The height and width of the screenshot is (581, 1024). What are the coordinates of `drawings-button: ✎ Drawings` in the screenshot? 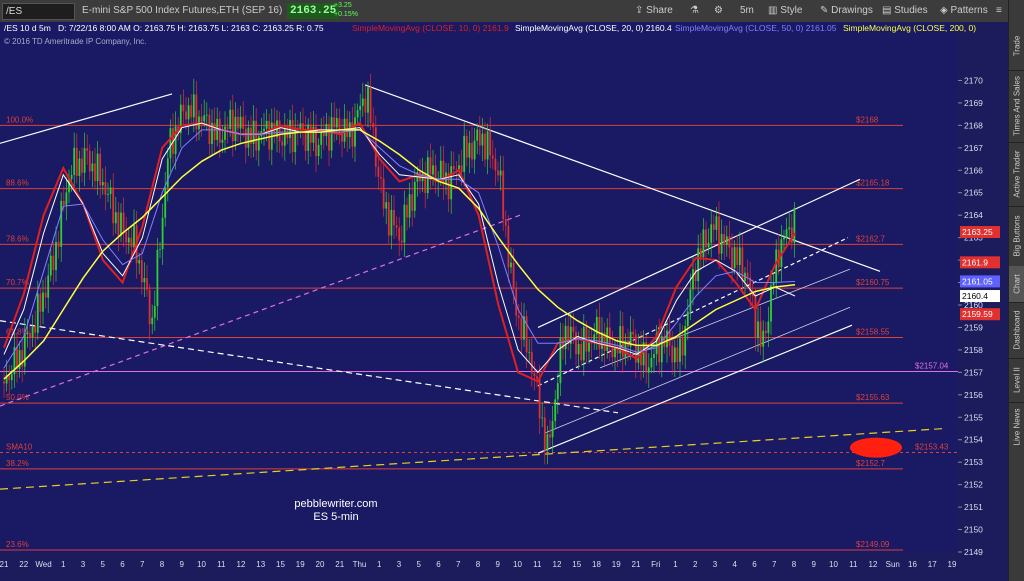 It's located at (846, 11).